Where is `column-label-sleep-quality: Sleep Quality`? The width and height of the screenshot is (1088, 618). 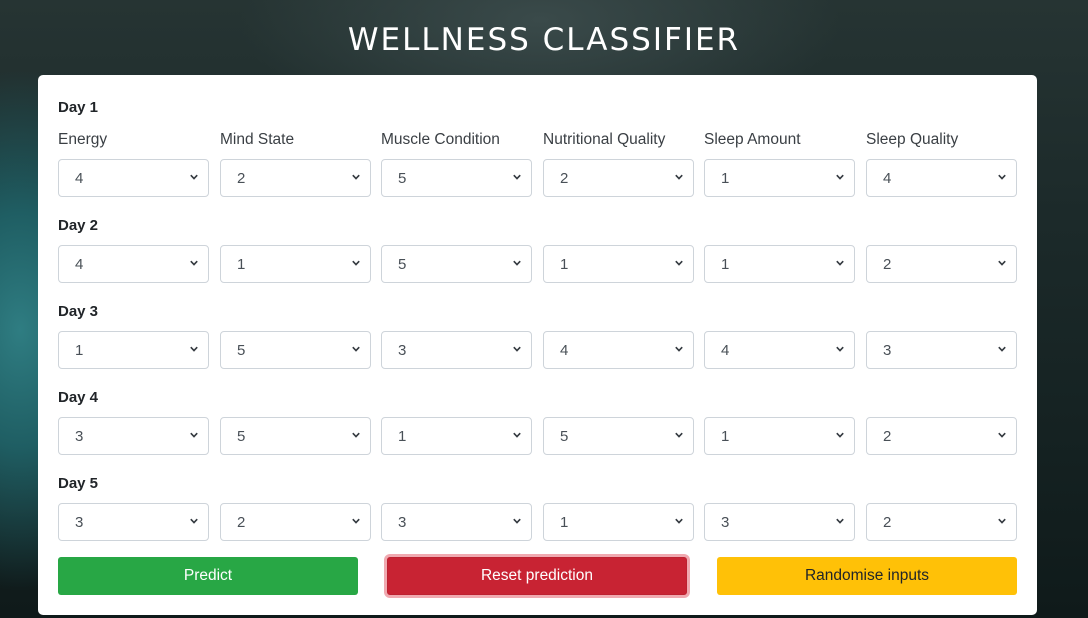 column-label-sleep-quality: Sleep Quality is located at coordinates (912, 139).